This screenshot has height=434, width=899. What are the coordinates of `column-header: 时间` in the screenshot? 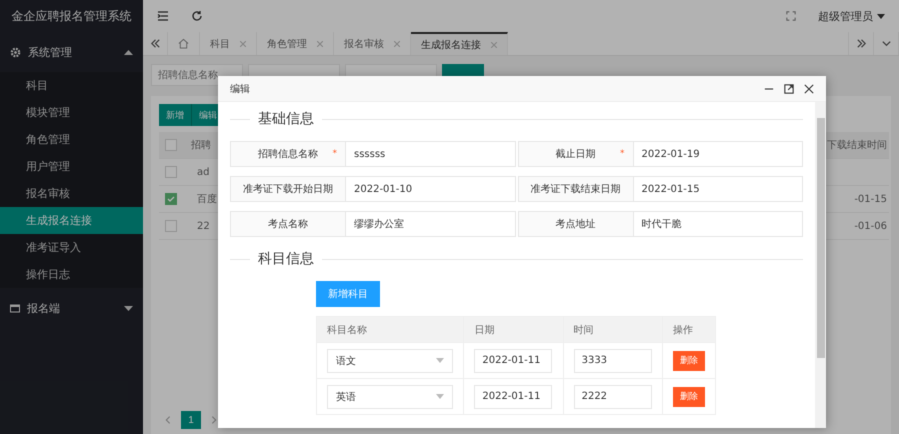 It's located at (612, 329).